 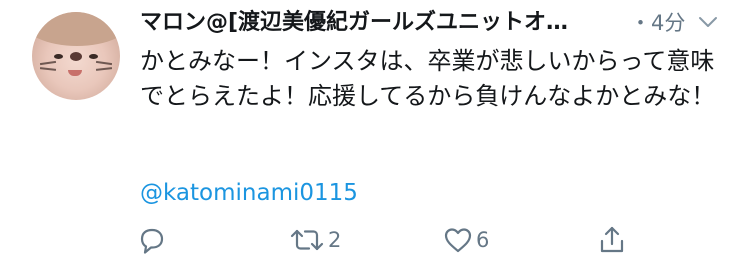 What do you see at coordinates (335, 240) in the screenshot?
I see `retweet-count: 2` at bounding box center [335, 240].